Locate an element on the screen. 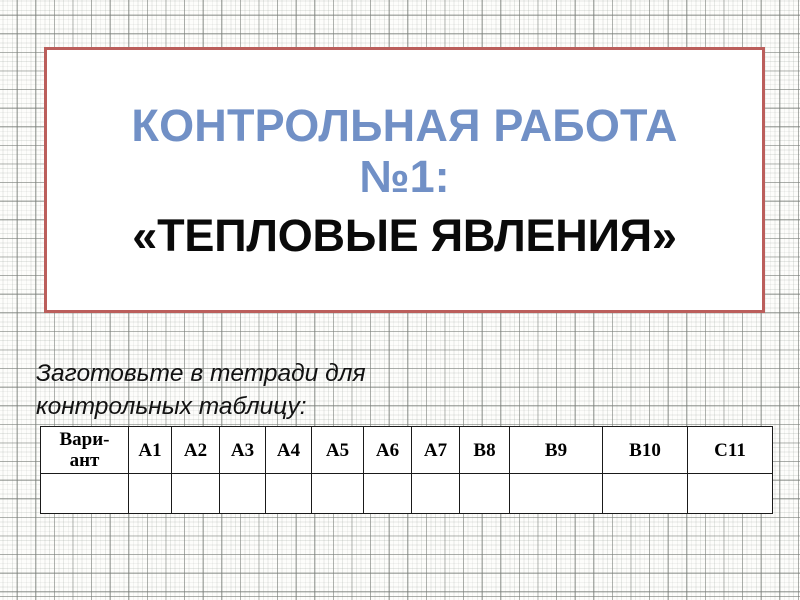 The image size is (800, 600). table-row is located at coordinates (406, 493).